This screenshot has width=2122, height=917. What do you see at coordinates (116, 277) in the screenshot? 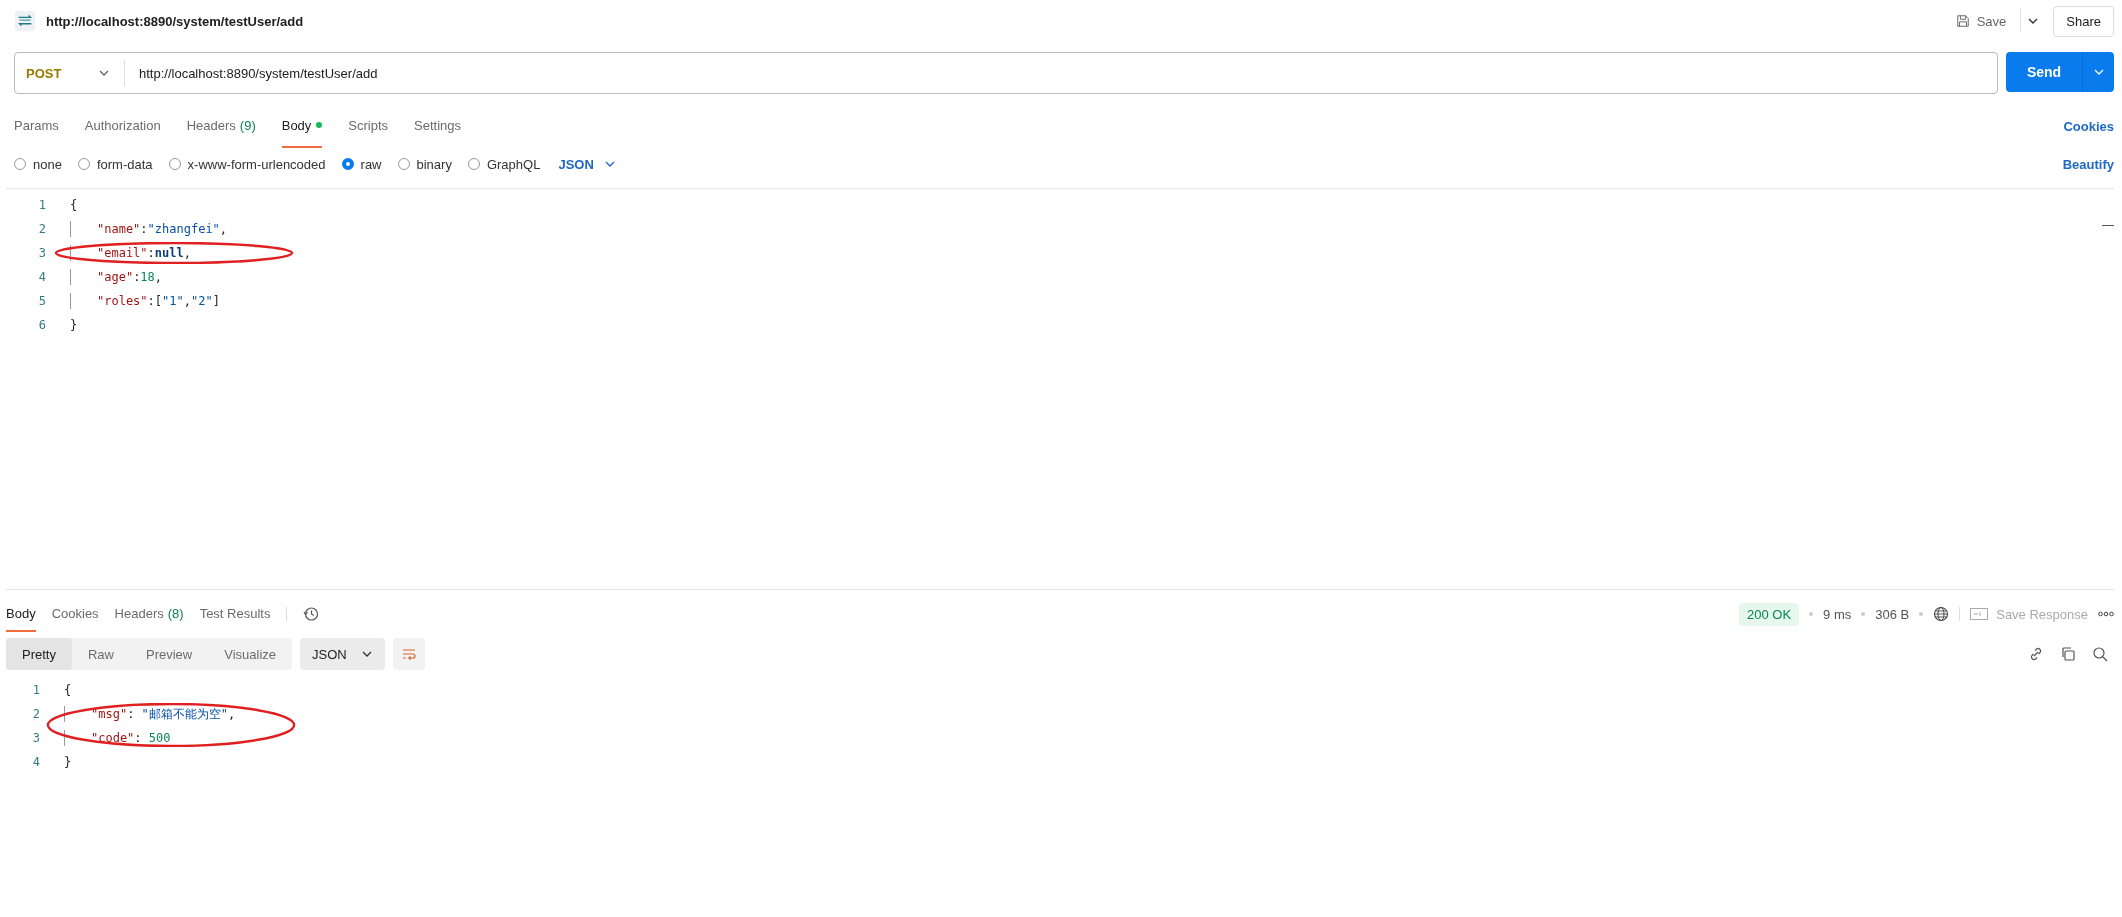
I see `code-line: "age":18,` at bounding box center [116, 277].